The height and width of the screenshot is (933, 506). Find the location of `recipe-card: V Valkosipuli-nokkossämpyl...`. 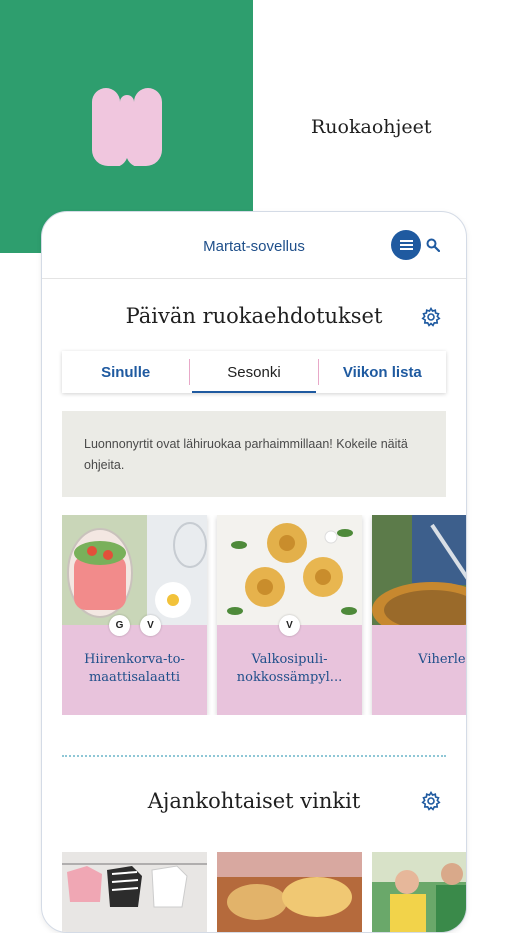

recipe-card: V Valkosipuli-nokkossämpyl... is located at coordinates (289, 615).